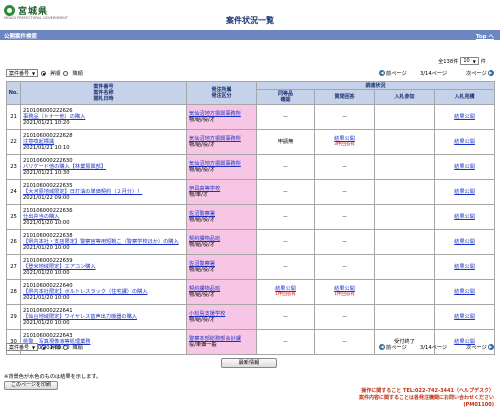 This screenshot has width=500, height=415. What do you see at coordinates (221, 292) in the screenshot?
I see `org-cell: 契約課物品班 物/給/役/オ` at bounding box center [221, 292].